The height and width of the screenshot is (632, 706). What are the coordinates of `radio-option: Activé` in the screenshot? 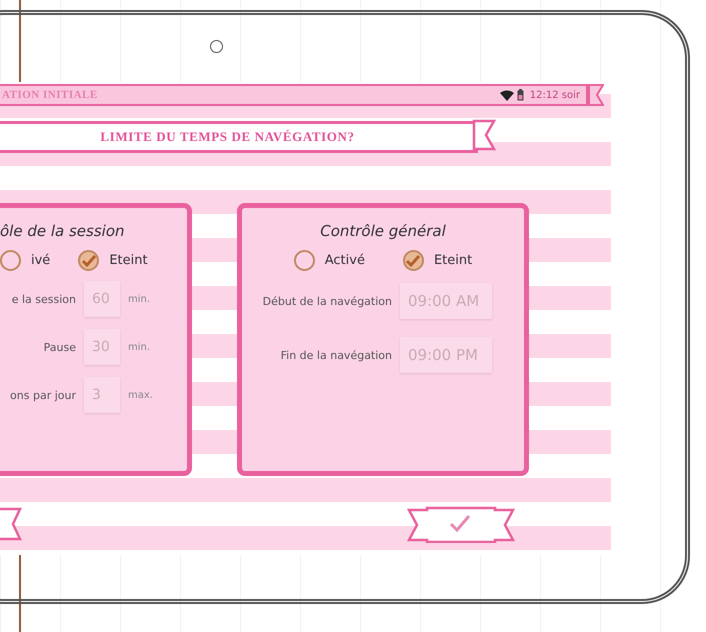 It's located at (329, 260).